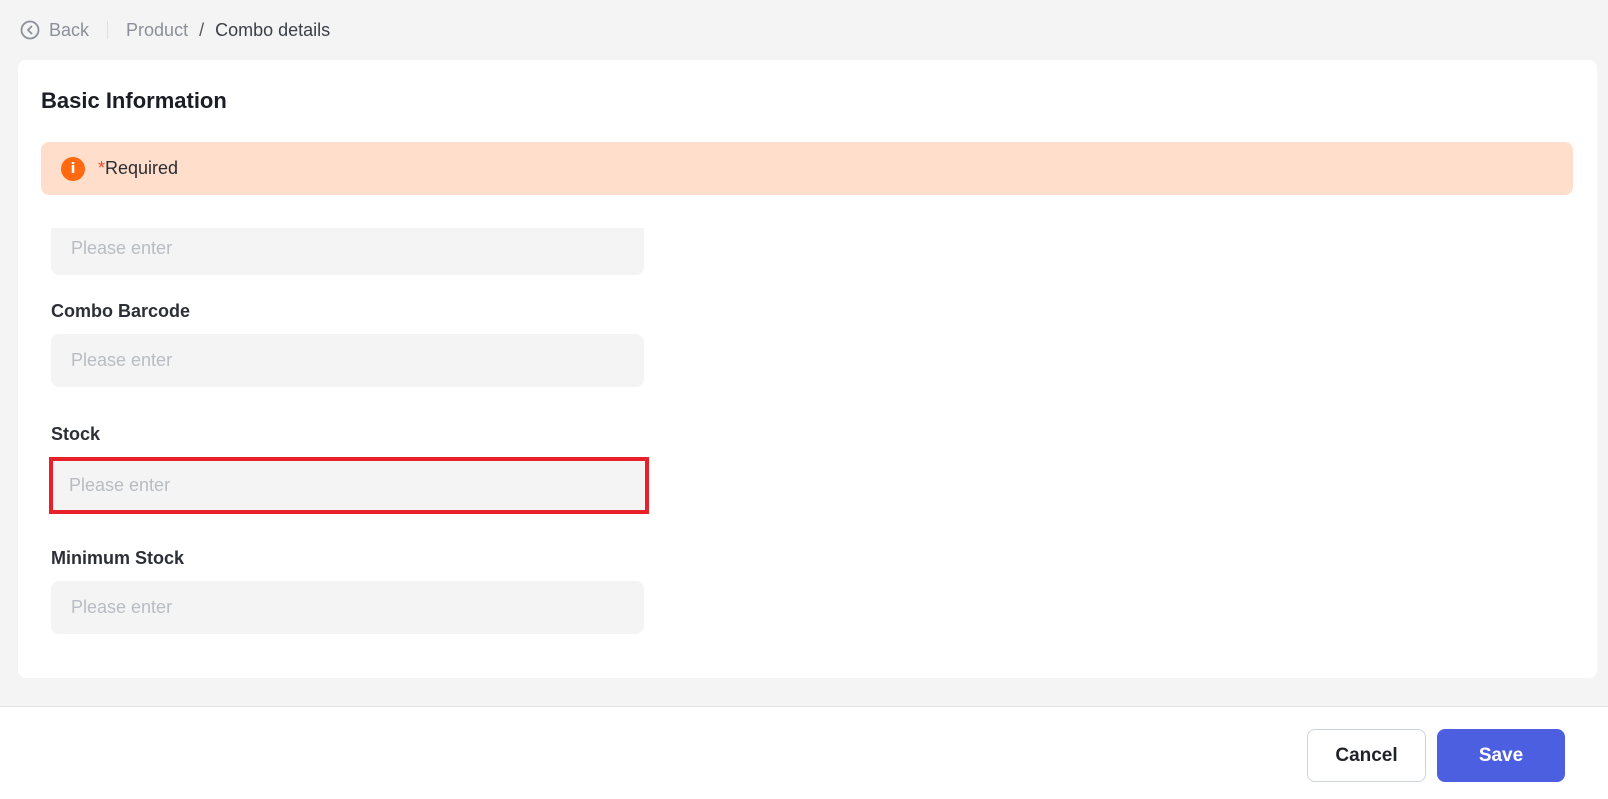  I want to click on notice-text: *Required, so click(138, 168).